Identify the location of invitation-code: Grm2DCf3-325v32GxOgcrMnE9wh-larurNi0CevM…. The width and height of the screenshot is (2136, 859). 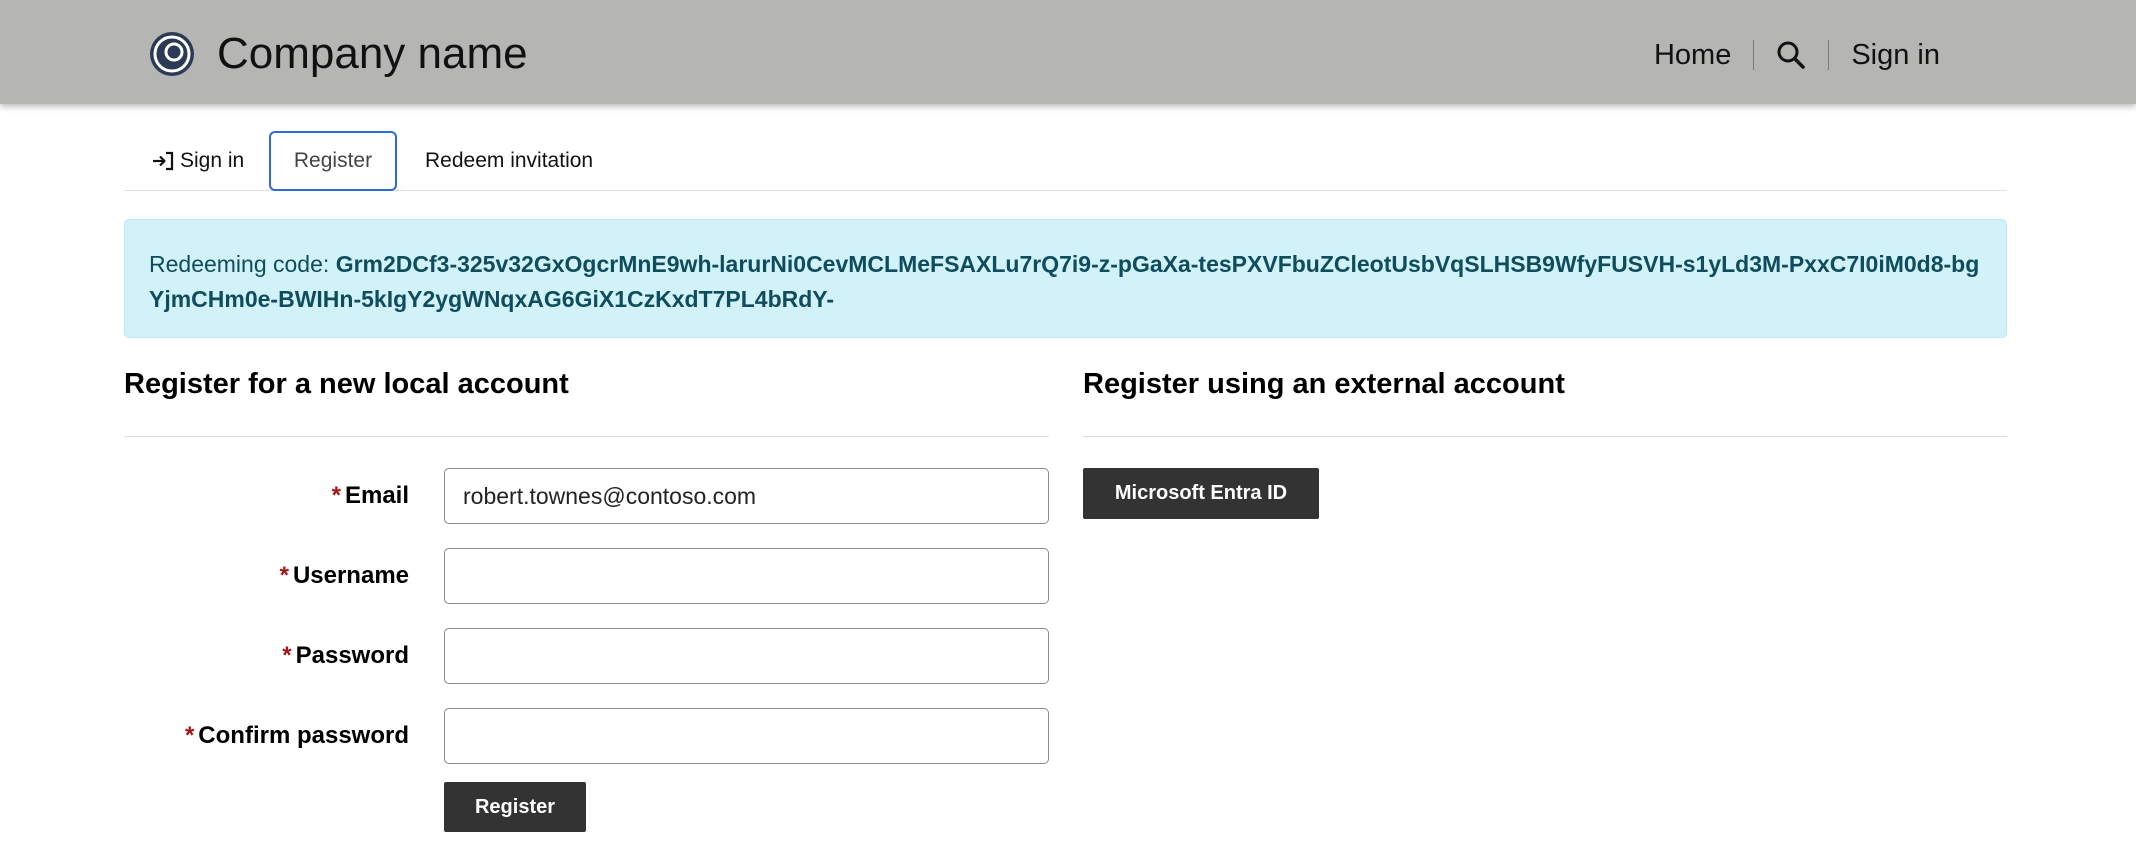
(1064, 281).